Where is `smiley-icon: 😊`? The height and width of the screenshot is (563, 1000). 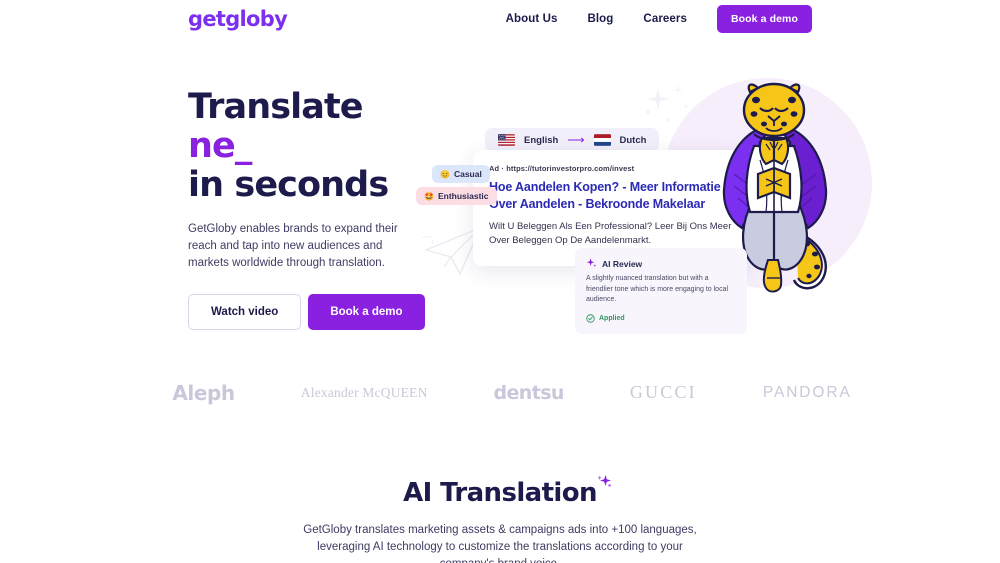
smiley-icon: 😊 is located at coordinates (445, 174).